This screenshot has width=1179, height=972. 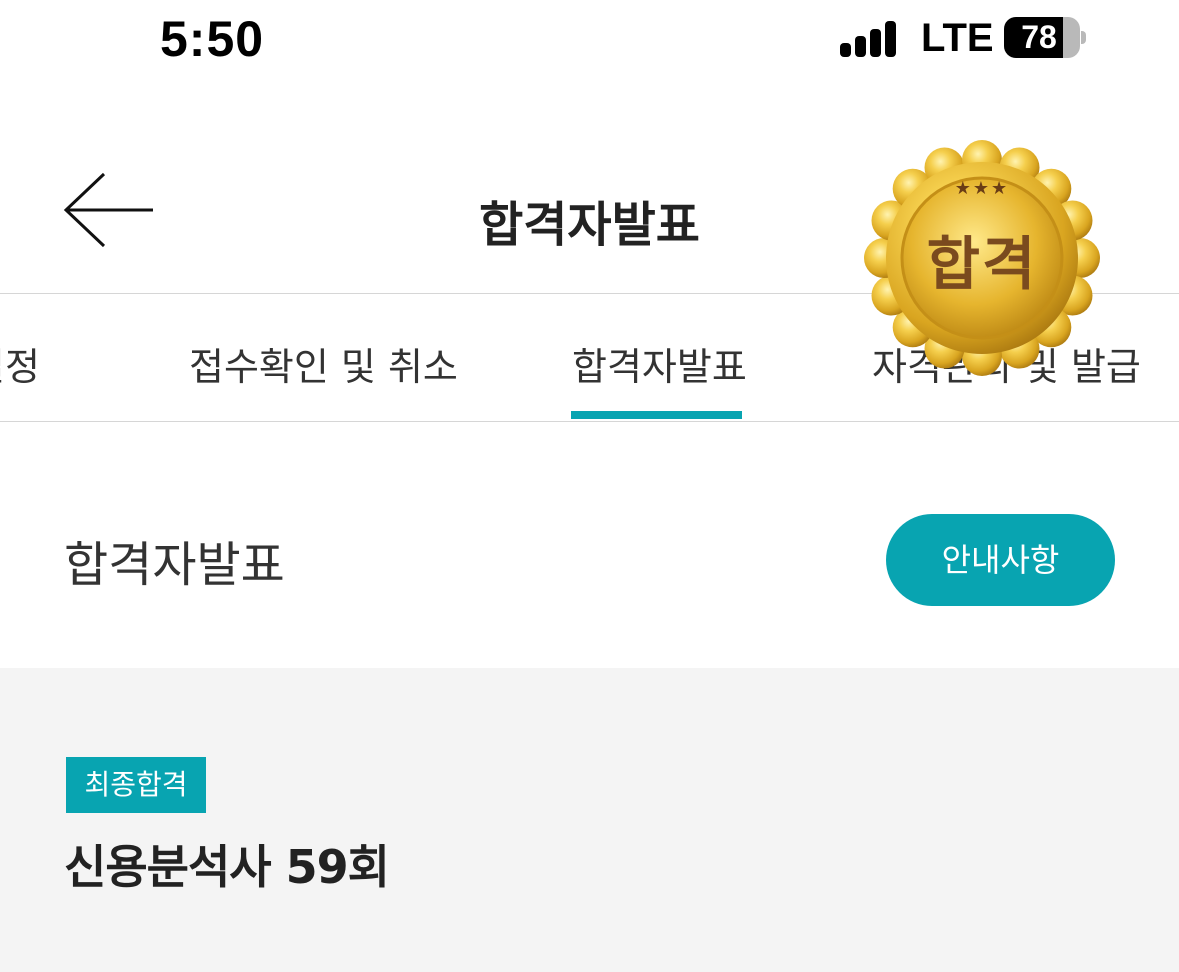 What do you see at coordinates (982, 264) in the screenshot?
I see `medal-label: 합격` at bounding box center [982, 264].